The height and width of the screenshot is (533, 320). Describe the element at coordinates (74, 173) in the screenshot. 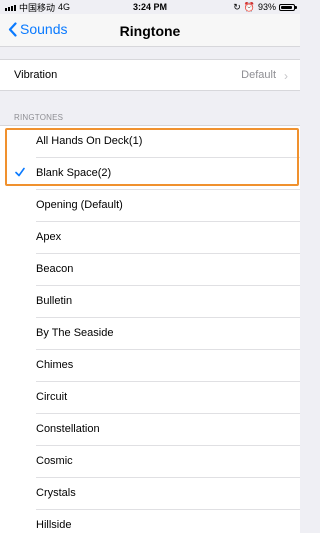

I see `ringtone-name: Blank Space(2)` at that location.